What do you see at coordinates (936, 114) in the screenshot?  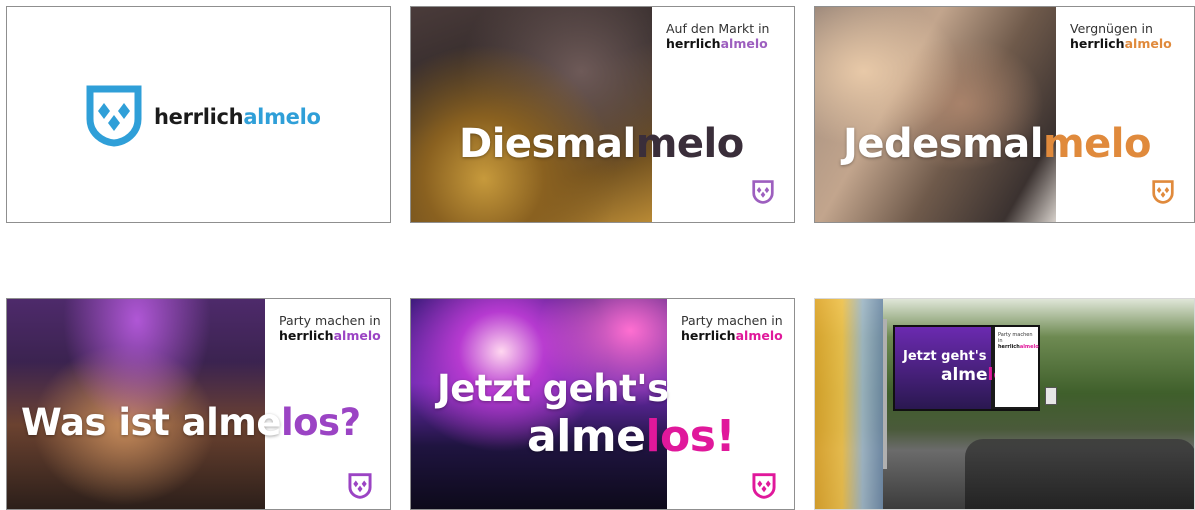 I see `friends-photo` at bounding box center [936, 114].